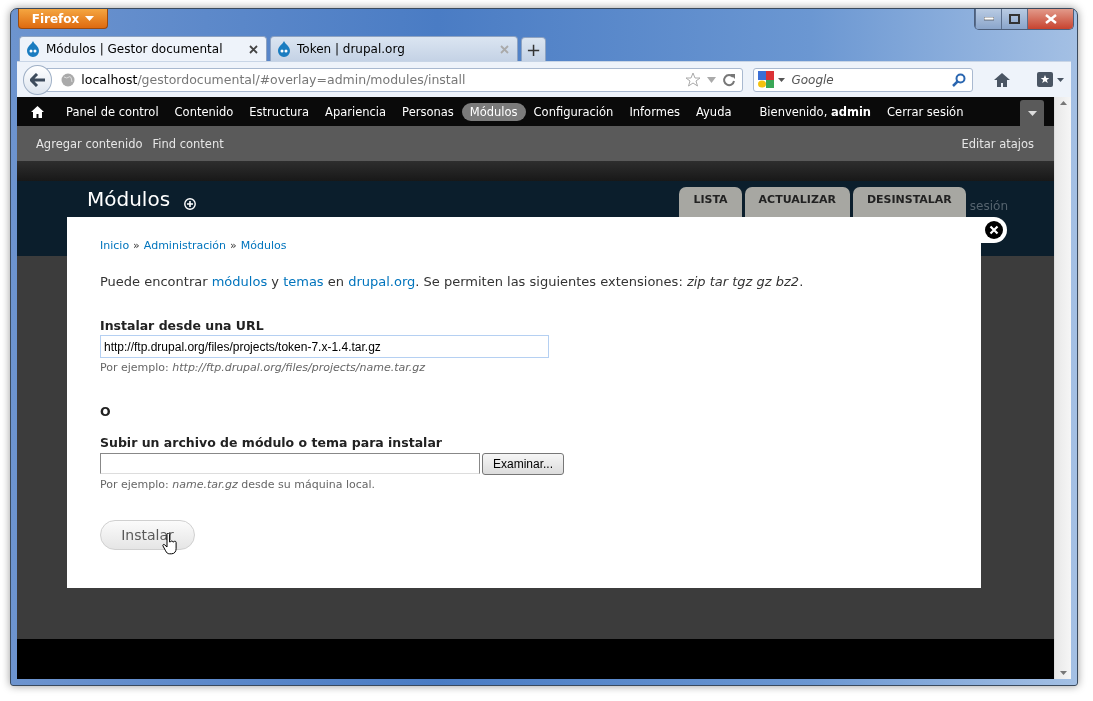  Describe the element at coordinates (713, 111) in the screenshot. I see `toolbar-link: Ayuda` at that location.